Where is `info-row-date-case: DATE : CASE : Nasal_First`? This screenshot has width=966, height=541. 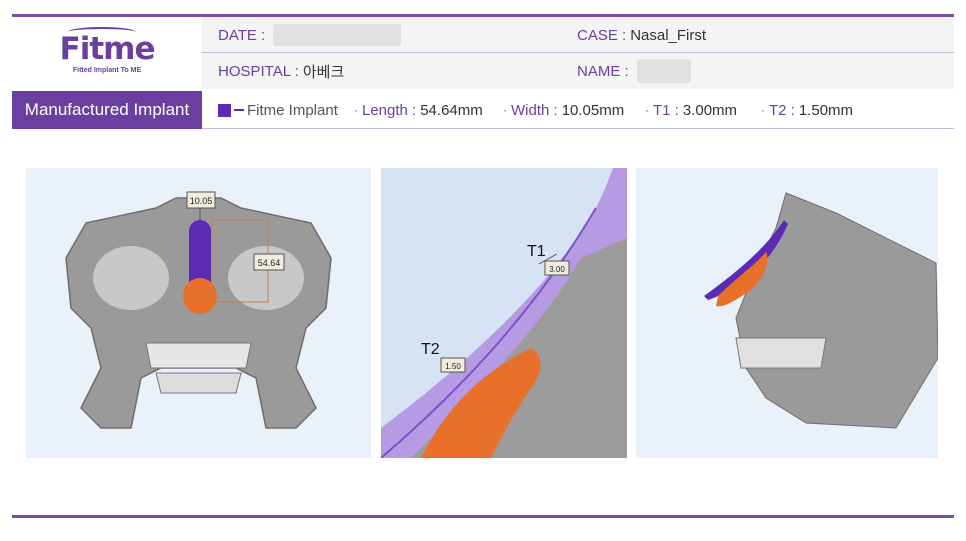
info-row-date-case: DATE : CASE : Nasal_First is located at coordinates (578, 35).